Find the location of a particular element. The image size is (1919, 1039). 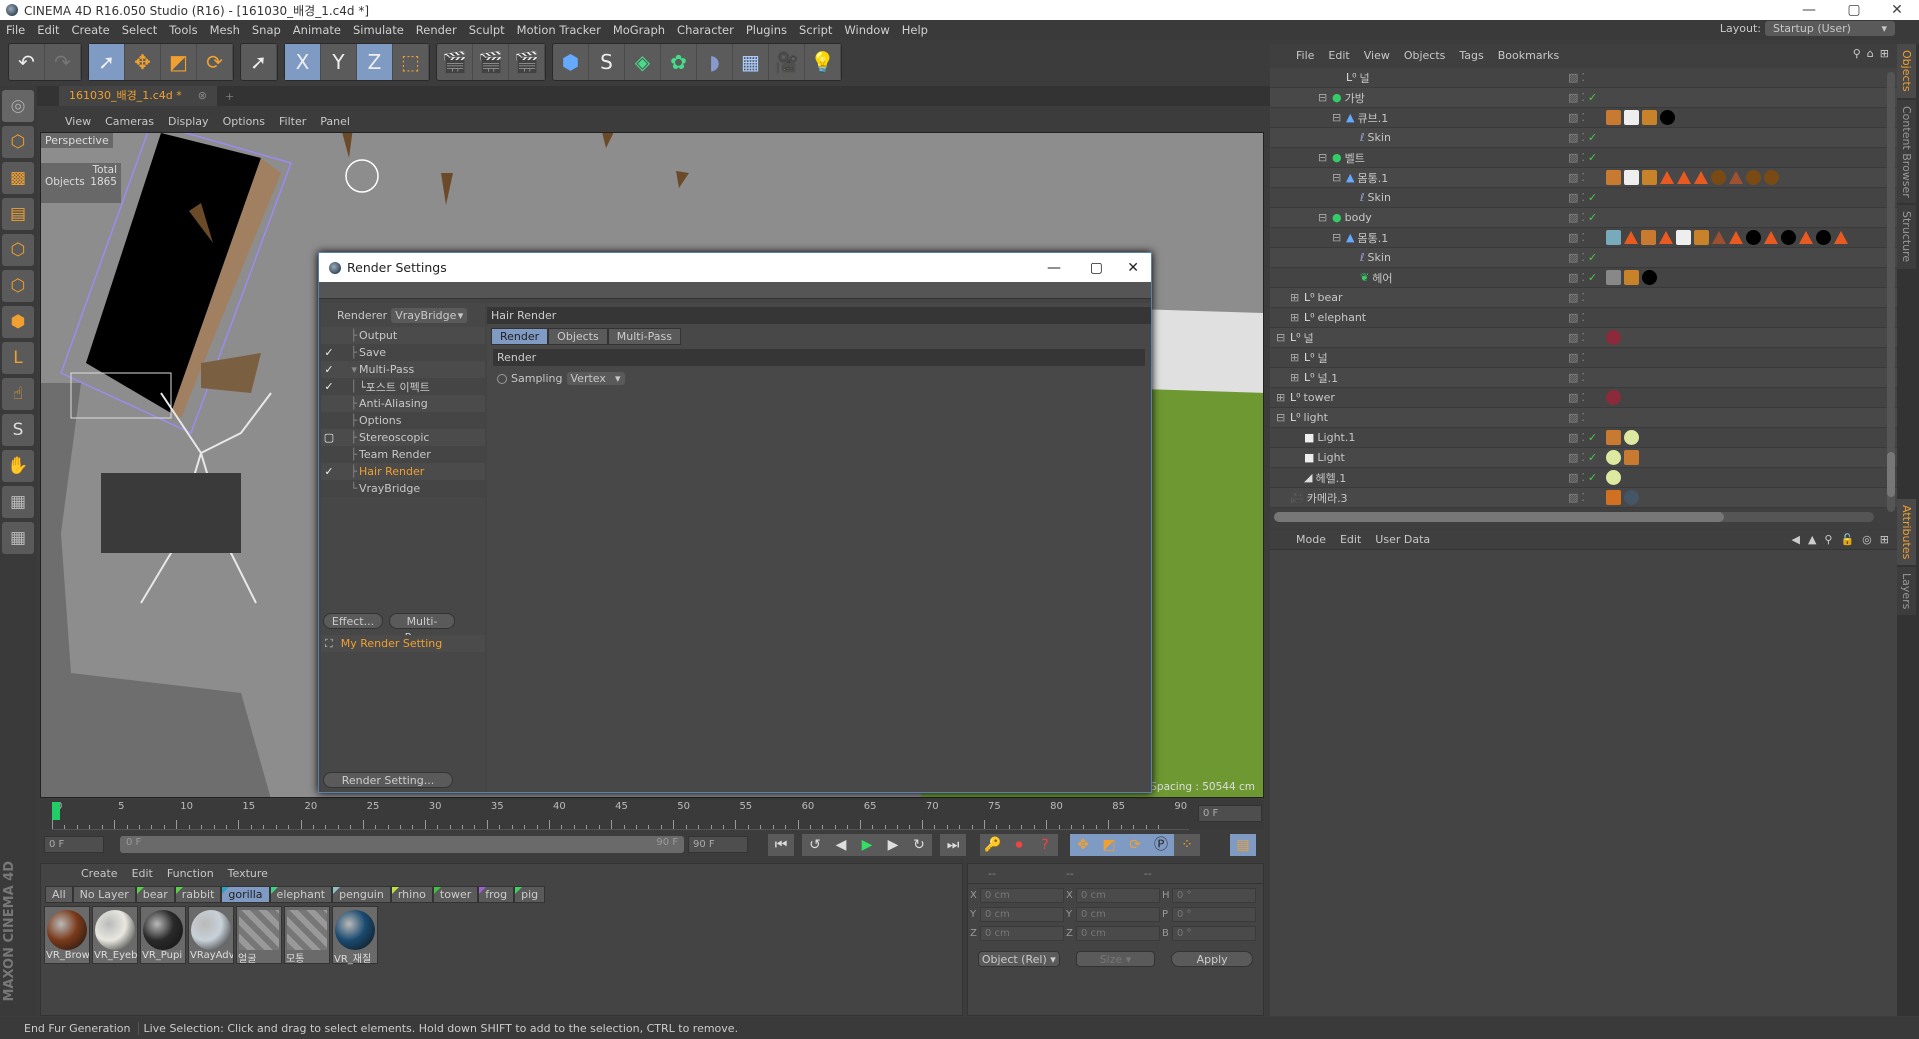

menu-tools: Tools is located at coordinates (183, 30).